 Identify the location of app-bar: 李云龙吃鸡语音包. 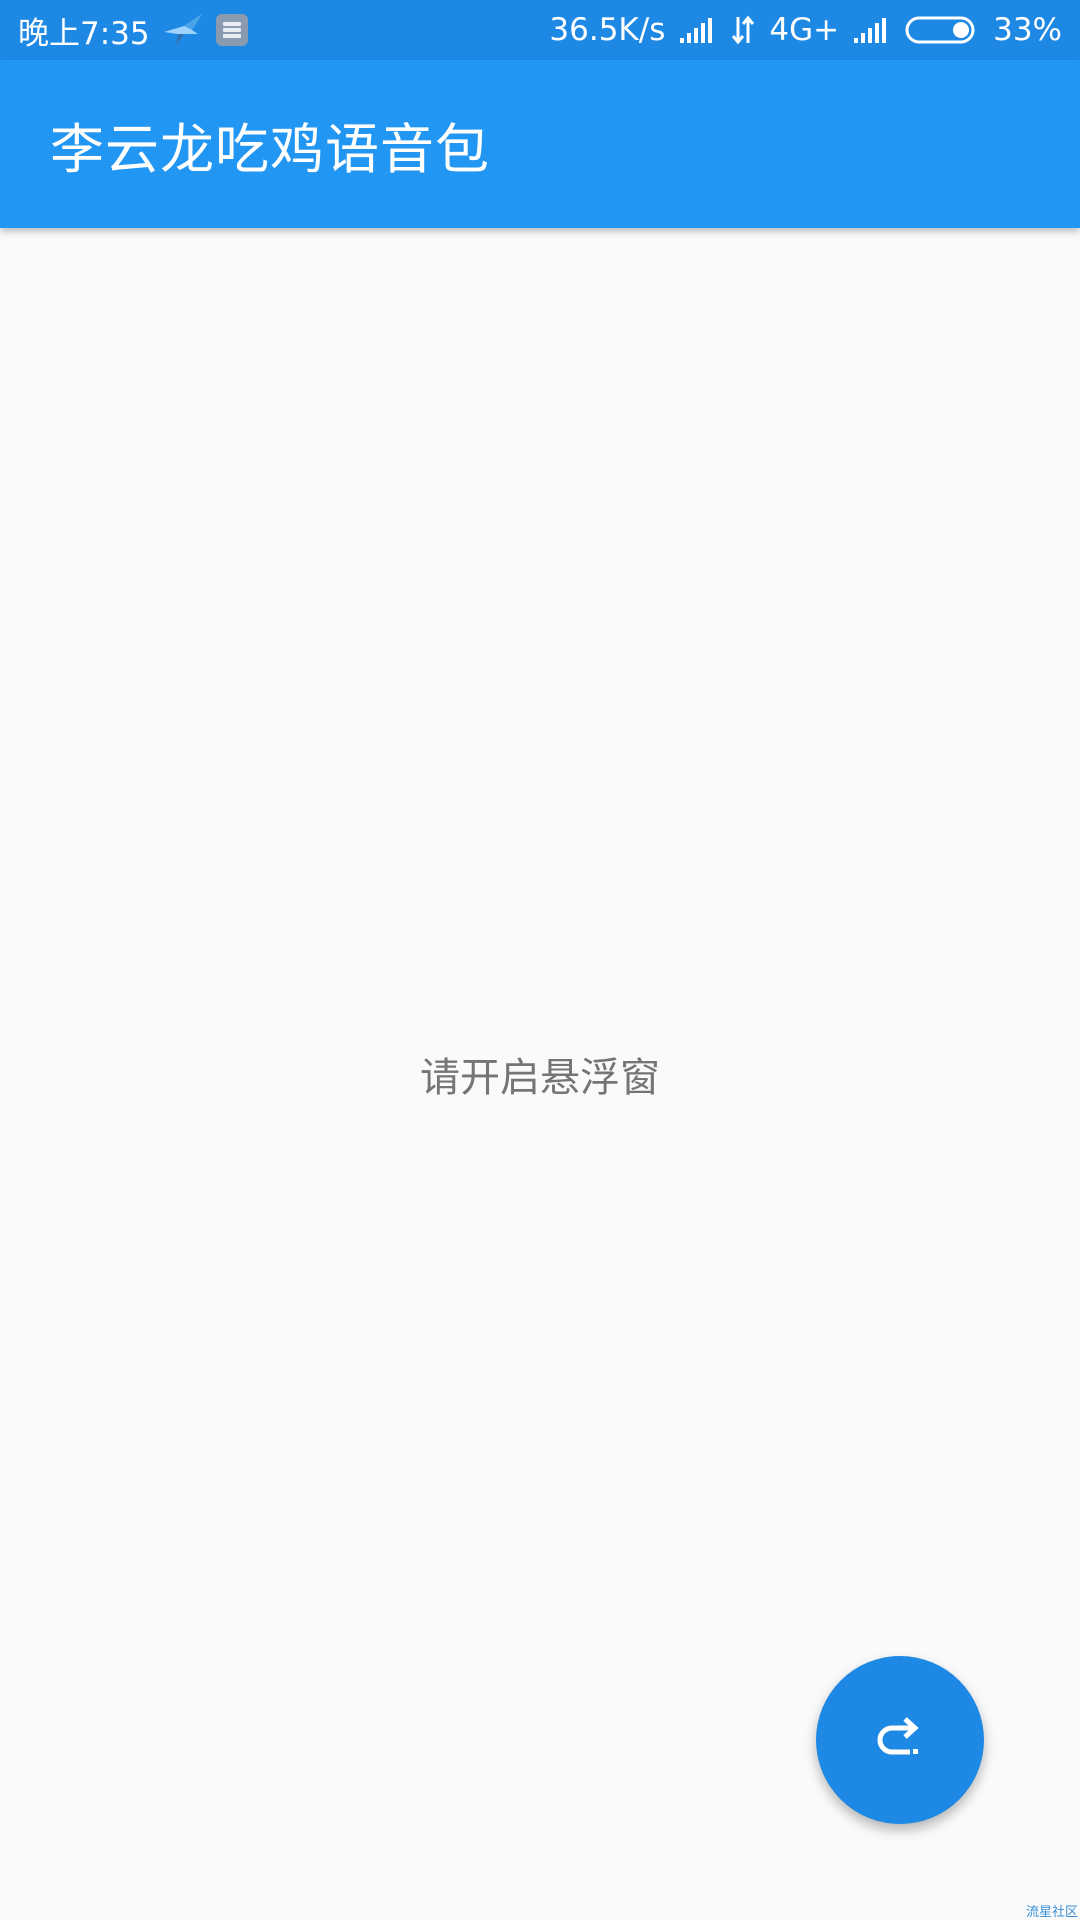
(540, 144).